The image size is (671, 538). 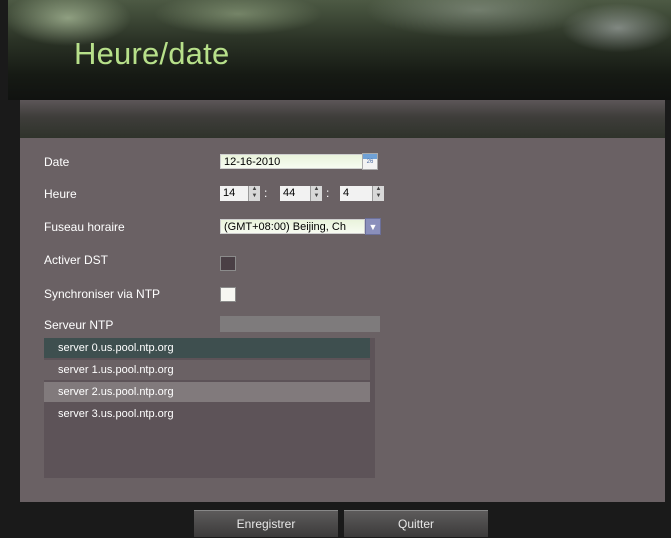 What do you see at coordinates (316, 193) in the screenshot?
I see `minute-spinner-arrows-icon: ▲ ▼` at bounding box center [316, 193].